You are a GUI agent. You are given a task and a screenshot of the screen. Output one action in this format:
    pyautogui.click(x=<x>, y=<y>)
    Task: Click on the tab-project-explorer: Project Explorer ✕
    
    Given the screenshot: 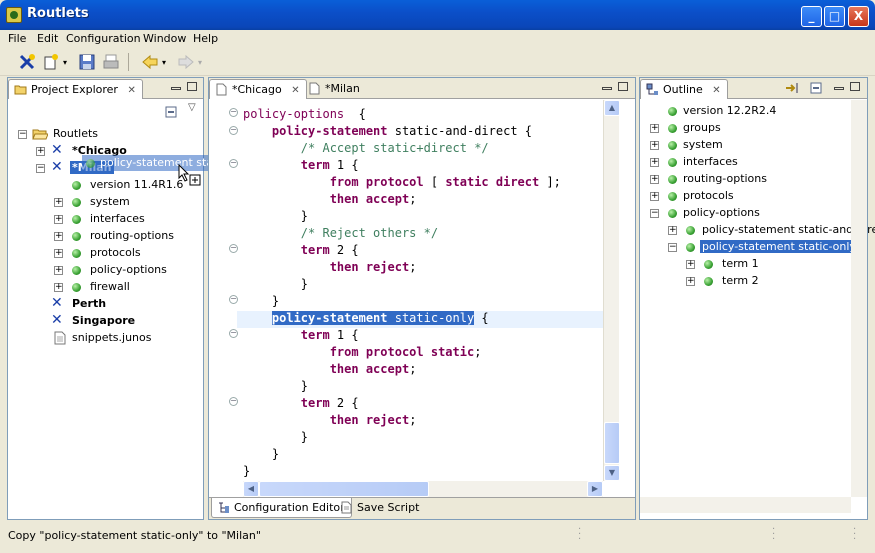 What is the action you would take?
    pyautogui.click(x=75, y=89)
    